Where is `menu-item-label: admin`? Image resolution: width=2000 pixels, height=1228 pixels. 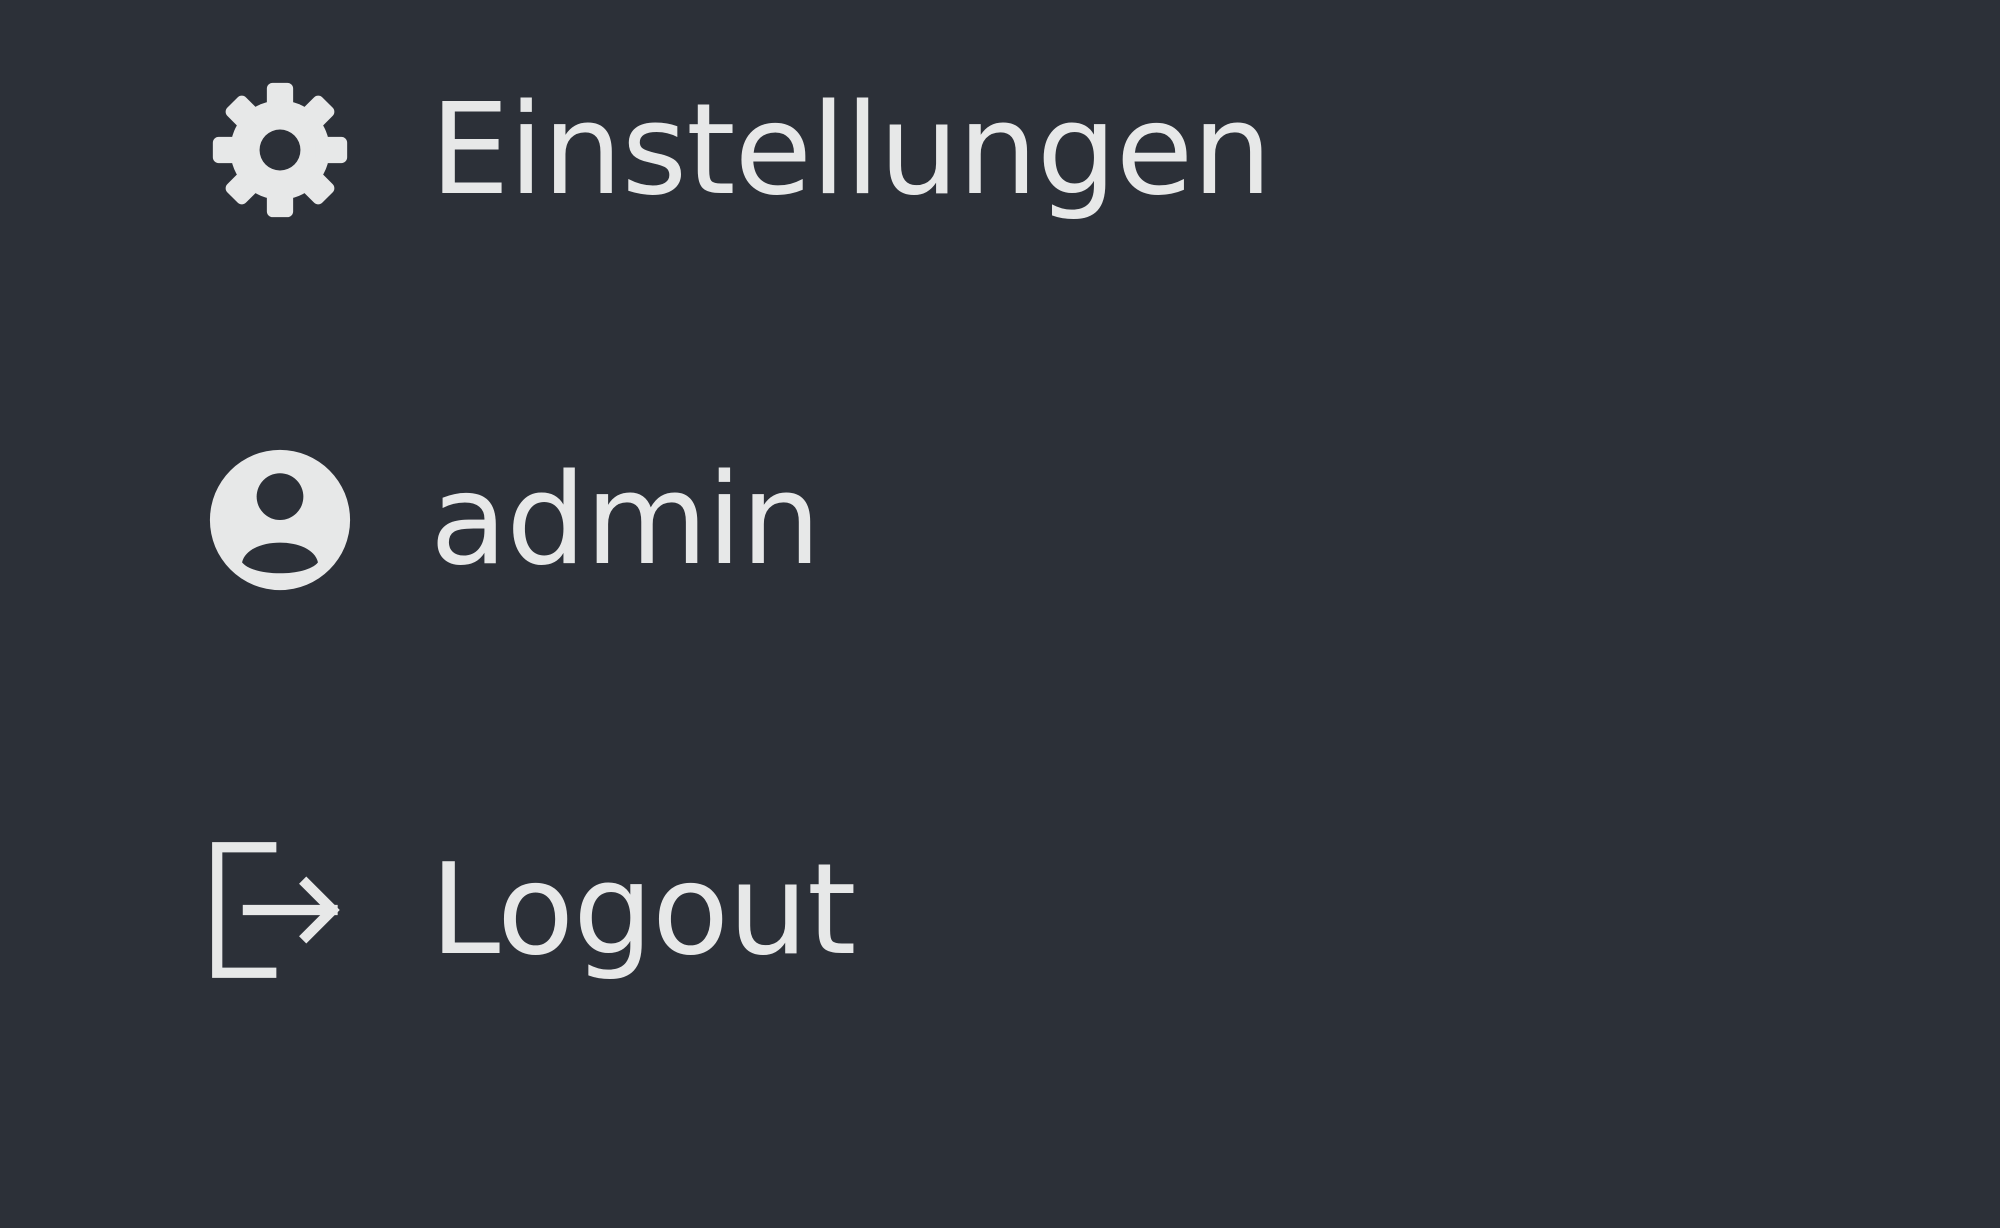 menu-item-label: admin is located at coordinates (625, 519).